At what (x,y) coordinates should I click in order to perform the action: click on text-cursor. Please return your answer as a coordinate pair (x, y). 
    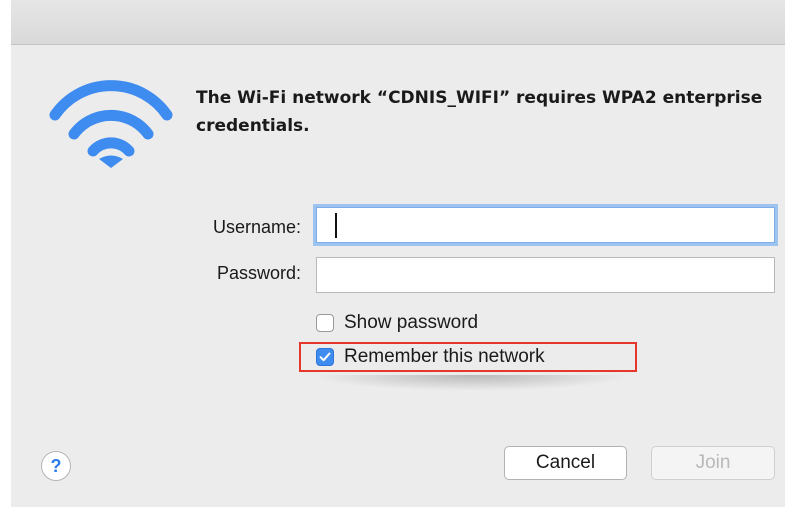
    Looking at the image, I should click on (336, 225).